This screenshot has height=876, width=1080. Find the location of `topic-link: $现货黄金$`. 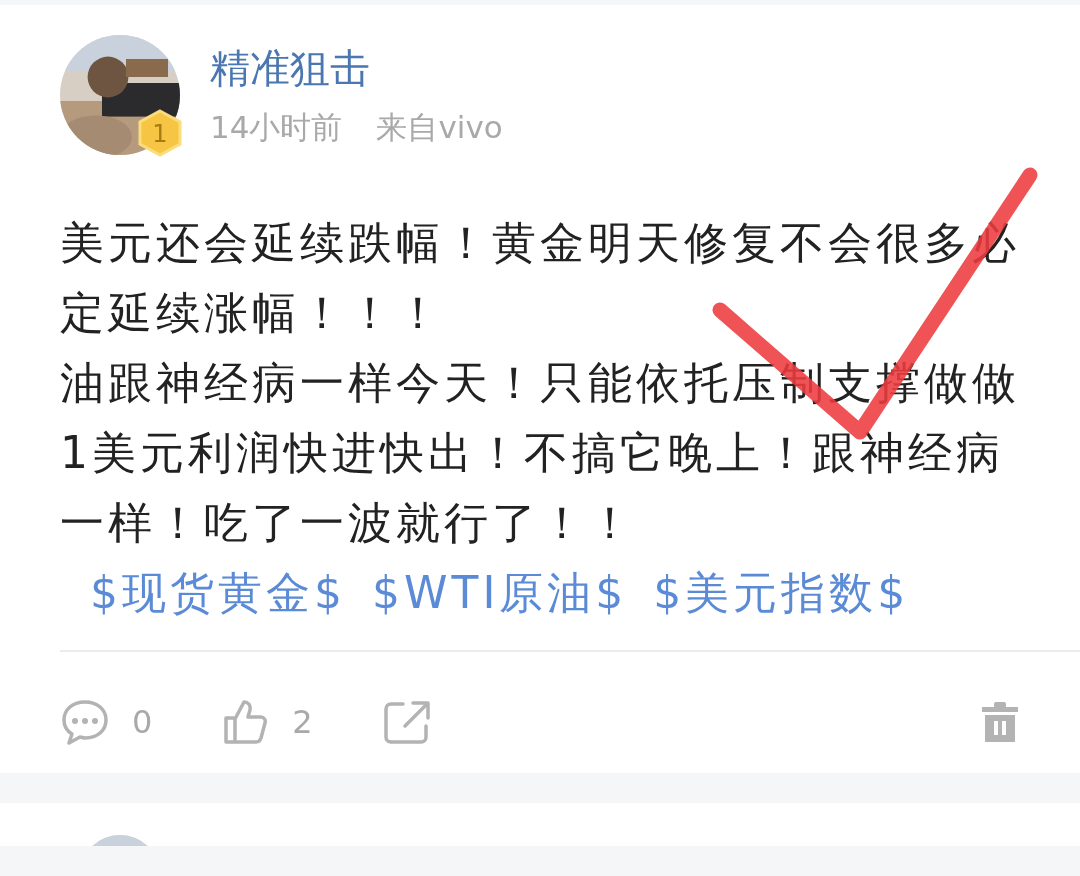

topic-link: $现货黄金$ is located at coordinates (218, 592).